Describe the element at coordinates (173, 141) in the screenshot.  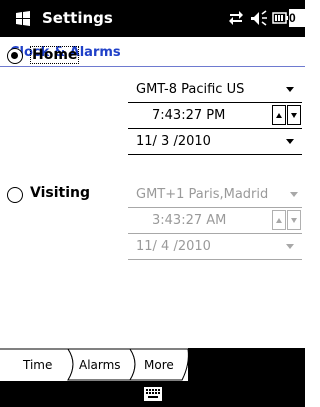
I see `home-date-value: 11/ 3 /2010` at that location.